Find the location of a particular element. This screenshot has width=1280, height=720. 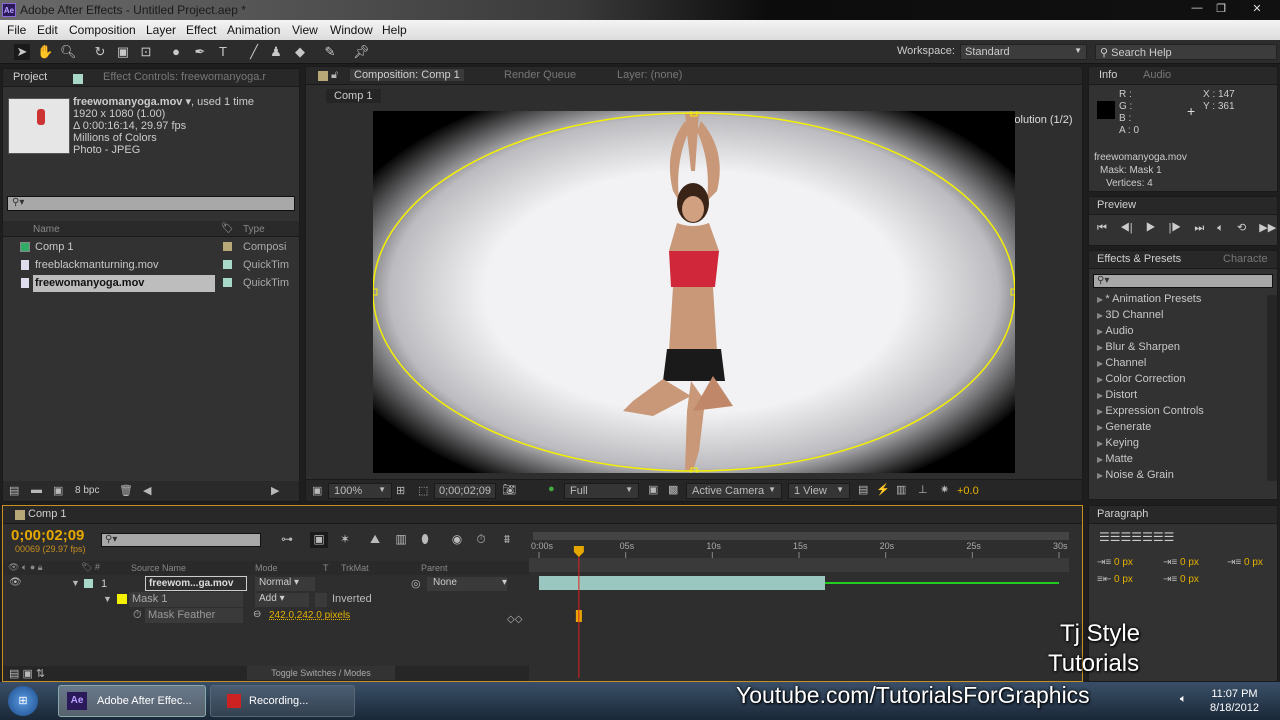

timeline-timecode: 0;00;02;09 is located at coordinates (47, 535).